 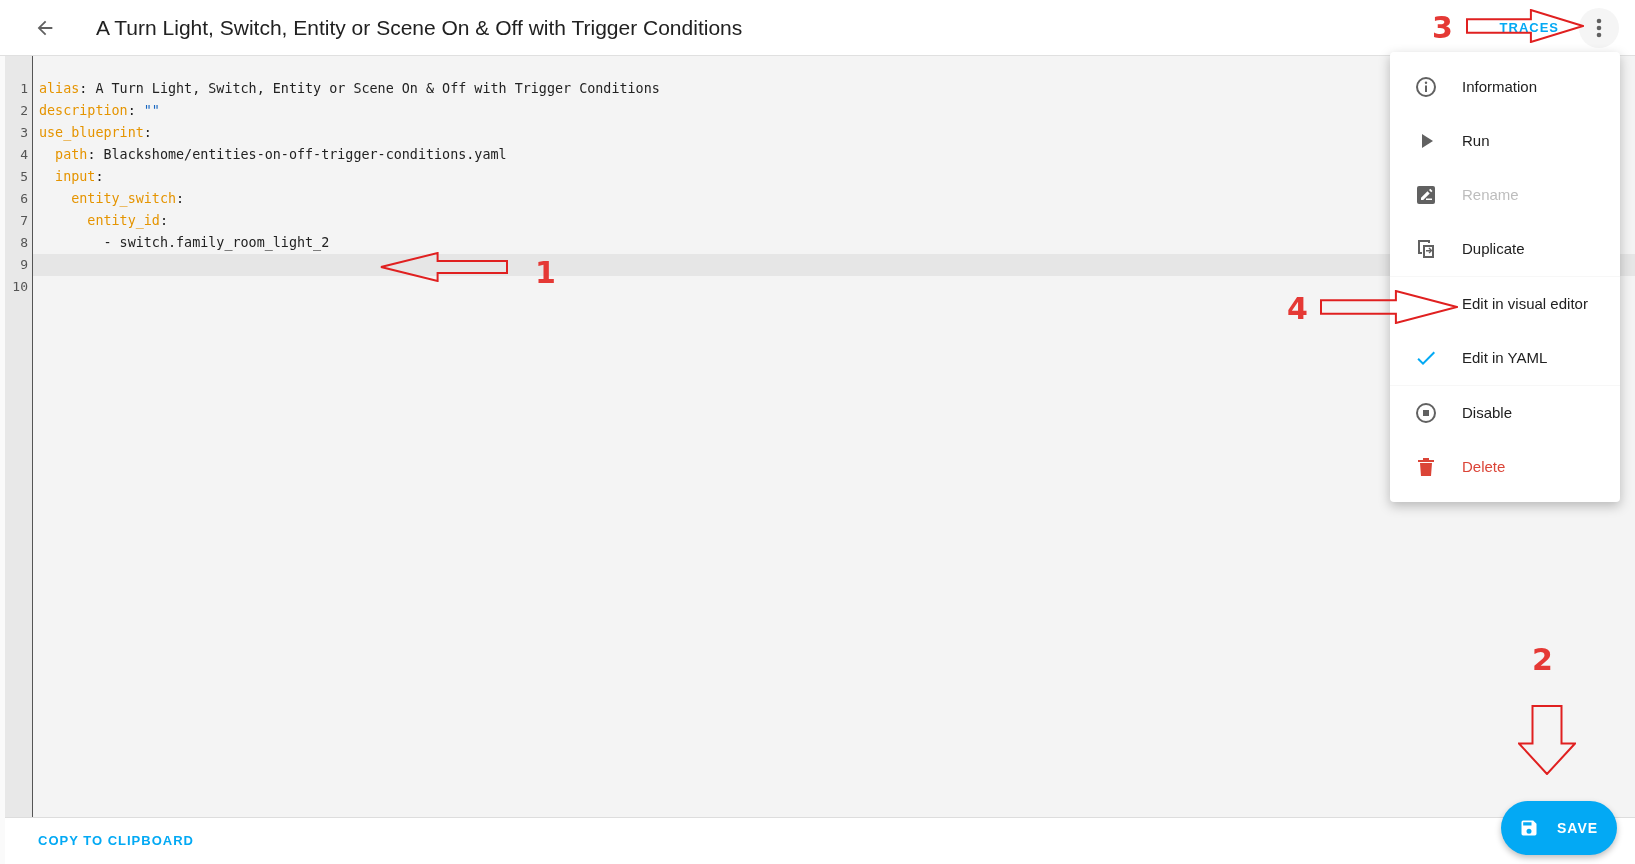 I want to click on more-icon, so click(x=1599, y=27).